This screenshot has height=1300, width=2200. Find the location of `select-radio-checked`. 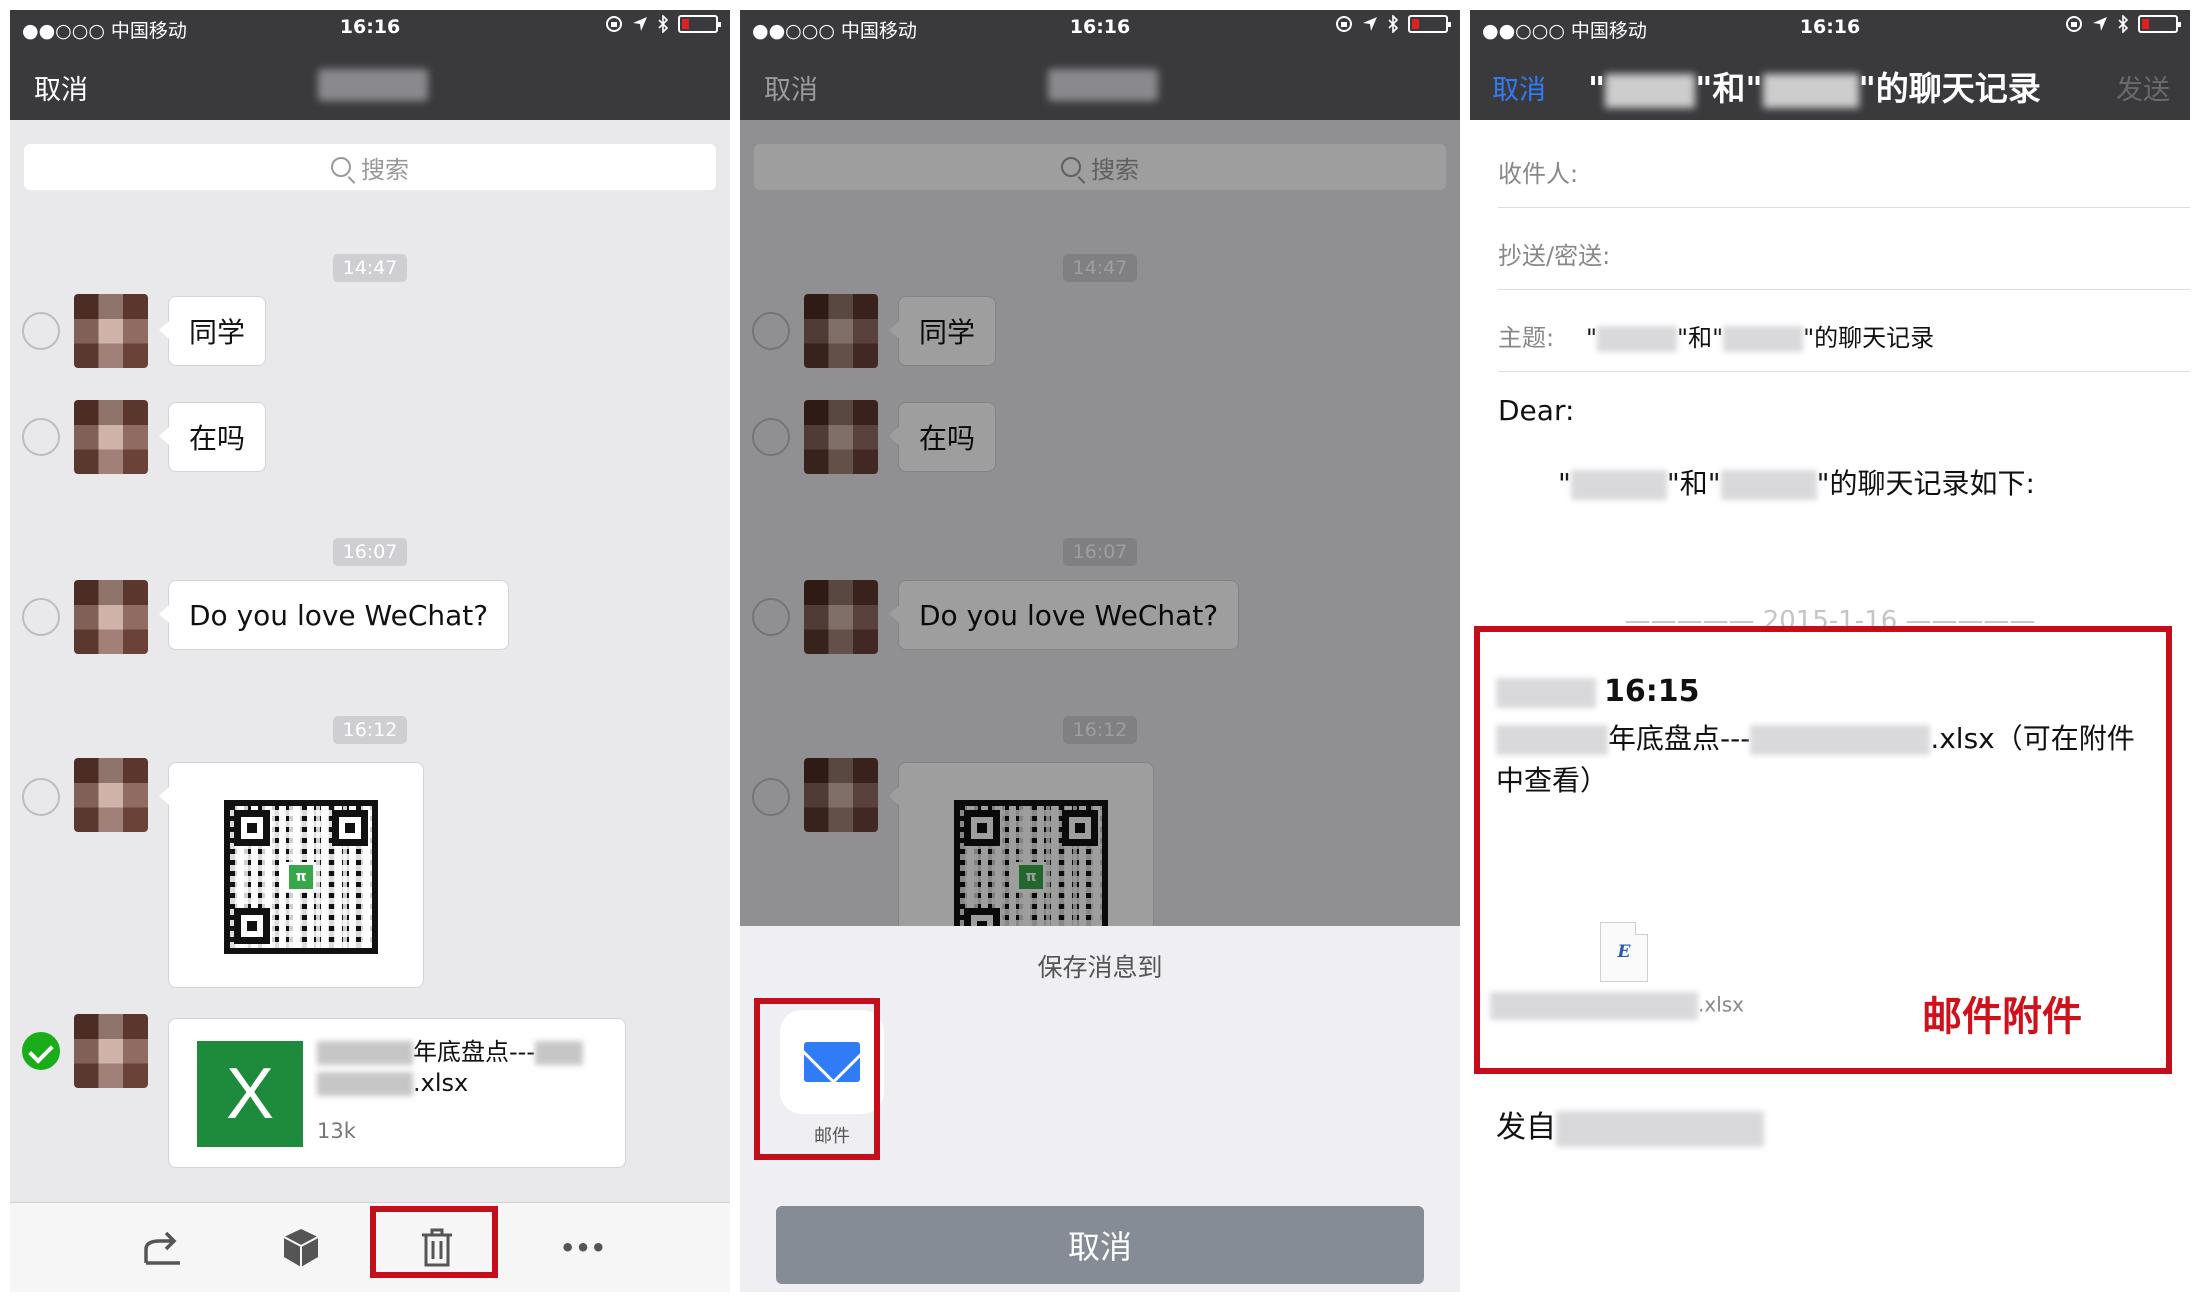

select-radio-checked is located at coordinates (41, 1051).